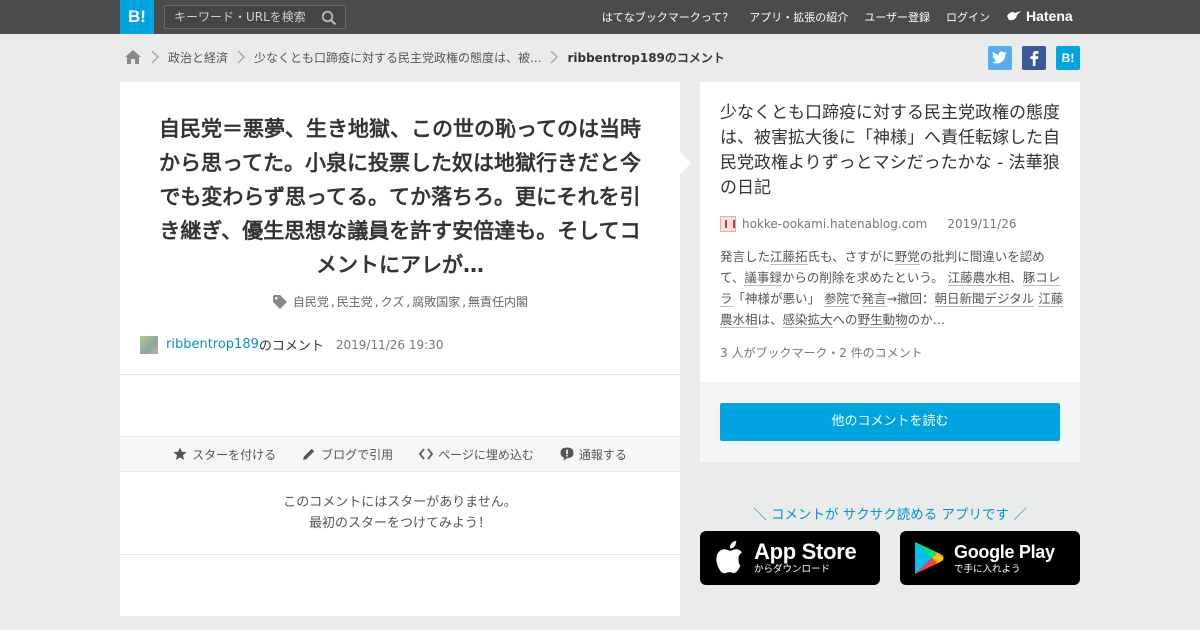 The height and width of the screenshot is (630, 1200). I want to click on nav-login: ログイン, so click(968, 17).